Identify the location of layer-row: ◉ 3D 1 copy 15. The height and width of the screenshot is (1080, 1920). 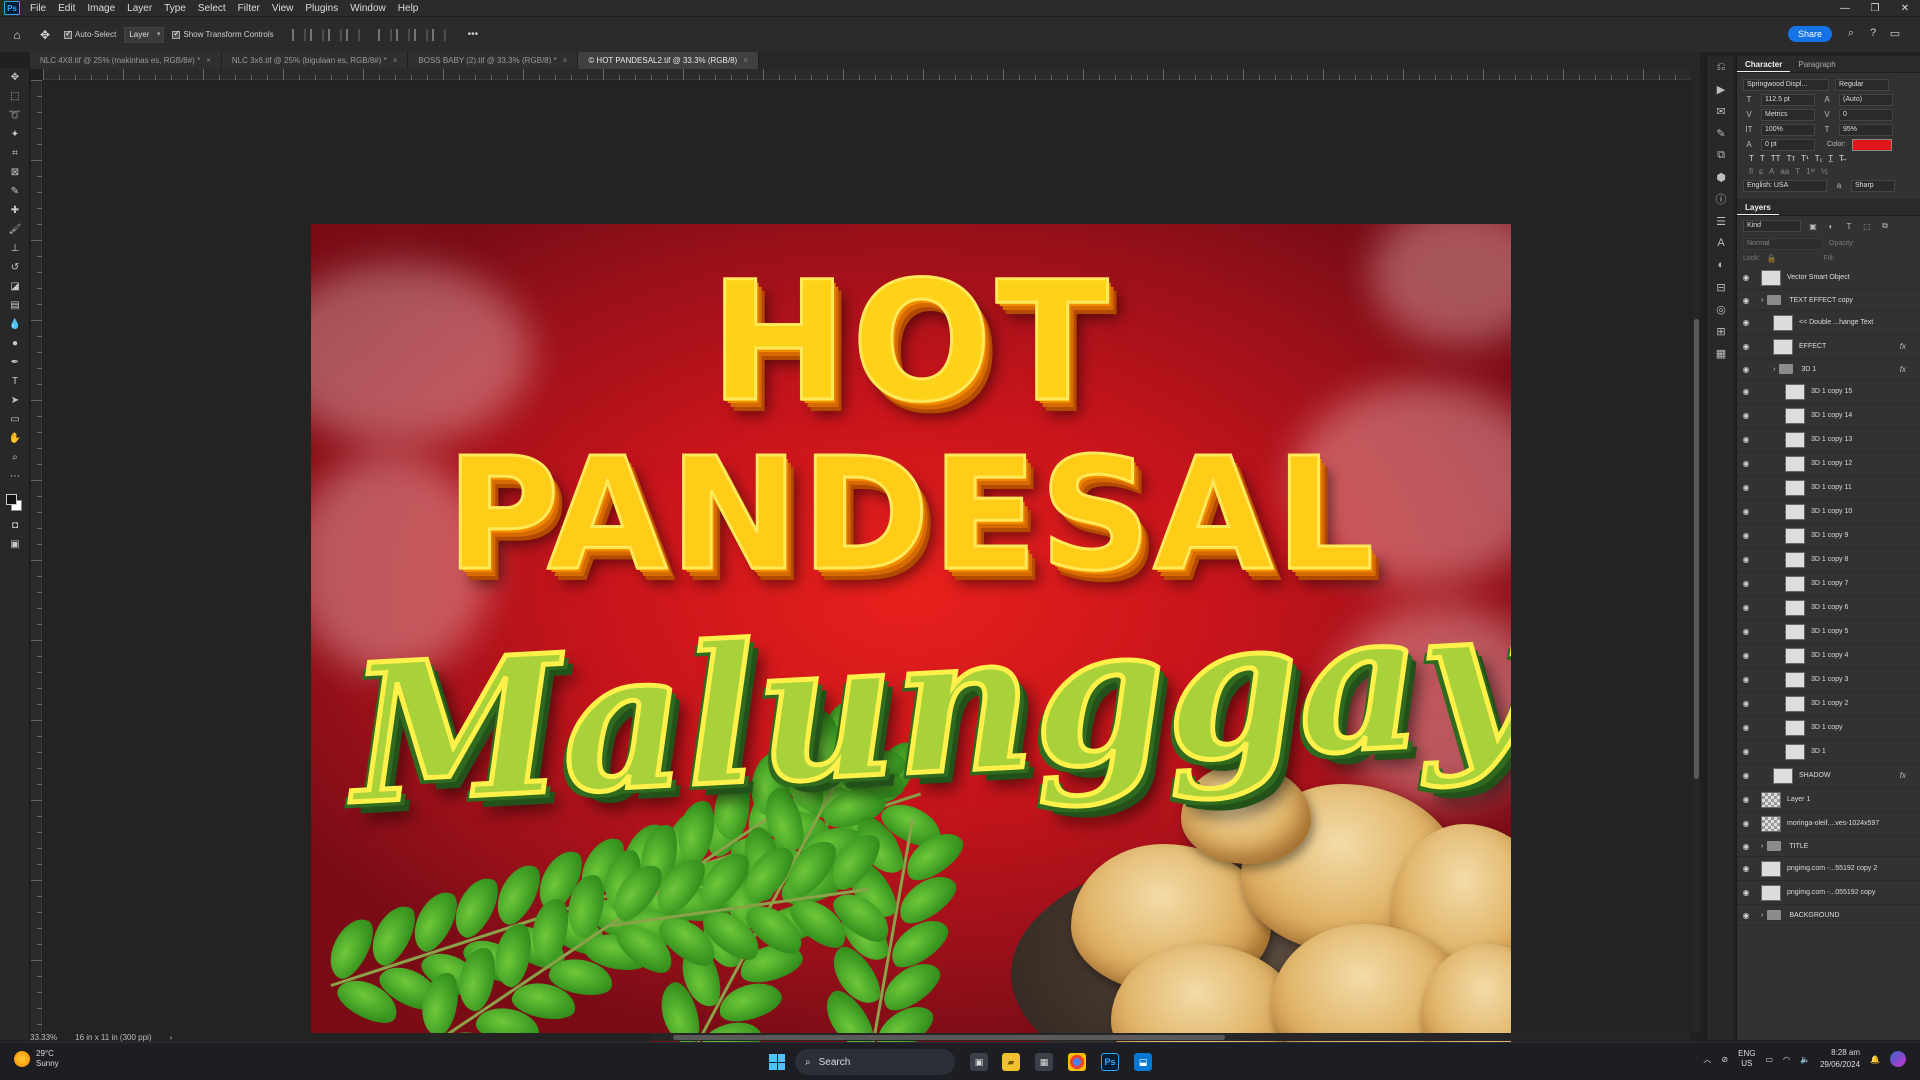
(1828, 392).